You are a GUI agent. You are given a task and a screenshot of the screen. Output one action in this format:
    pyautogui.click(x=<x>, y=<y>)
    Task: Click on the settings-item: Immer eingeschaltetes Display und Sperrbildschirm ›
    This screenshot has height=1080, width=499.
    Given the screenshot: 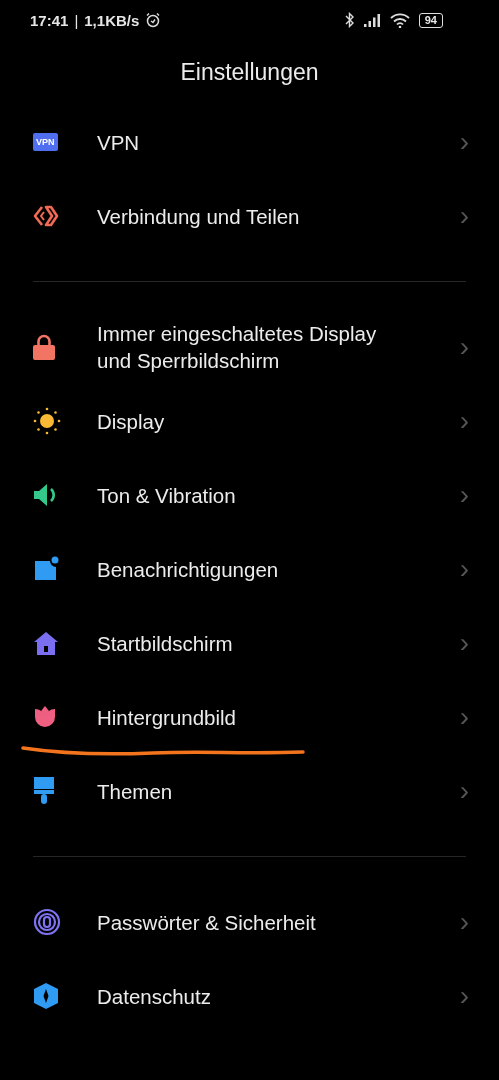 What is the action you would take?
    pyautogui.click(x=249, y=347)
    